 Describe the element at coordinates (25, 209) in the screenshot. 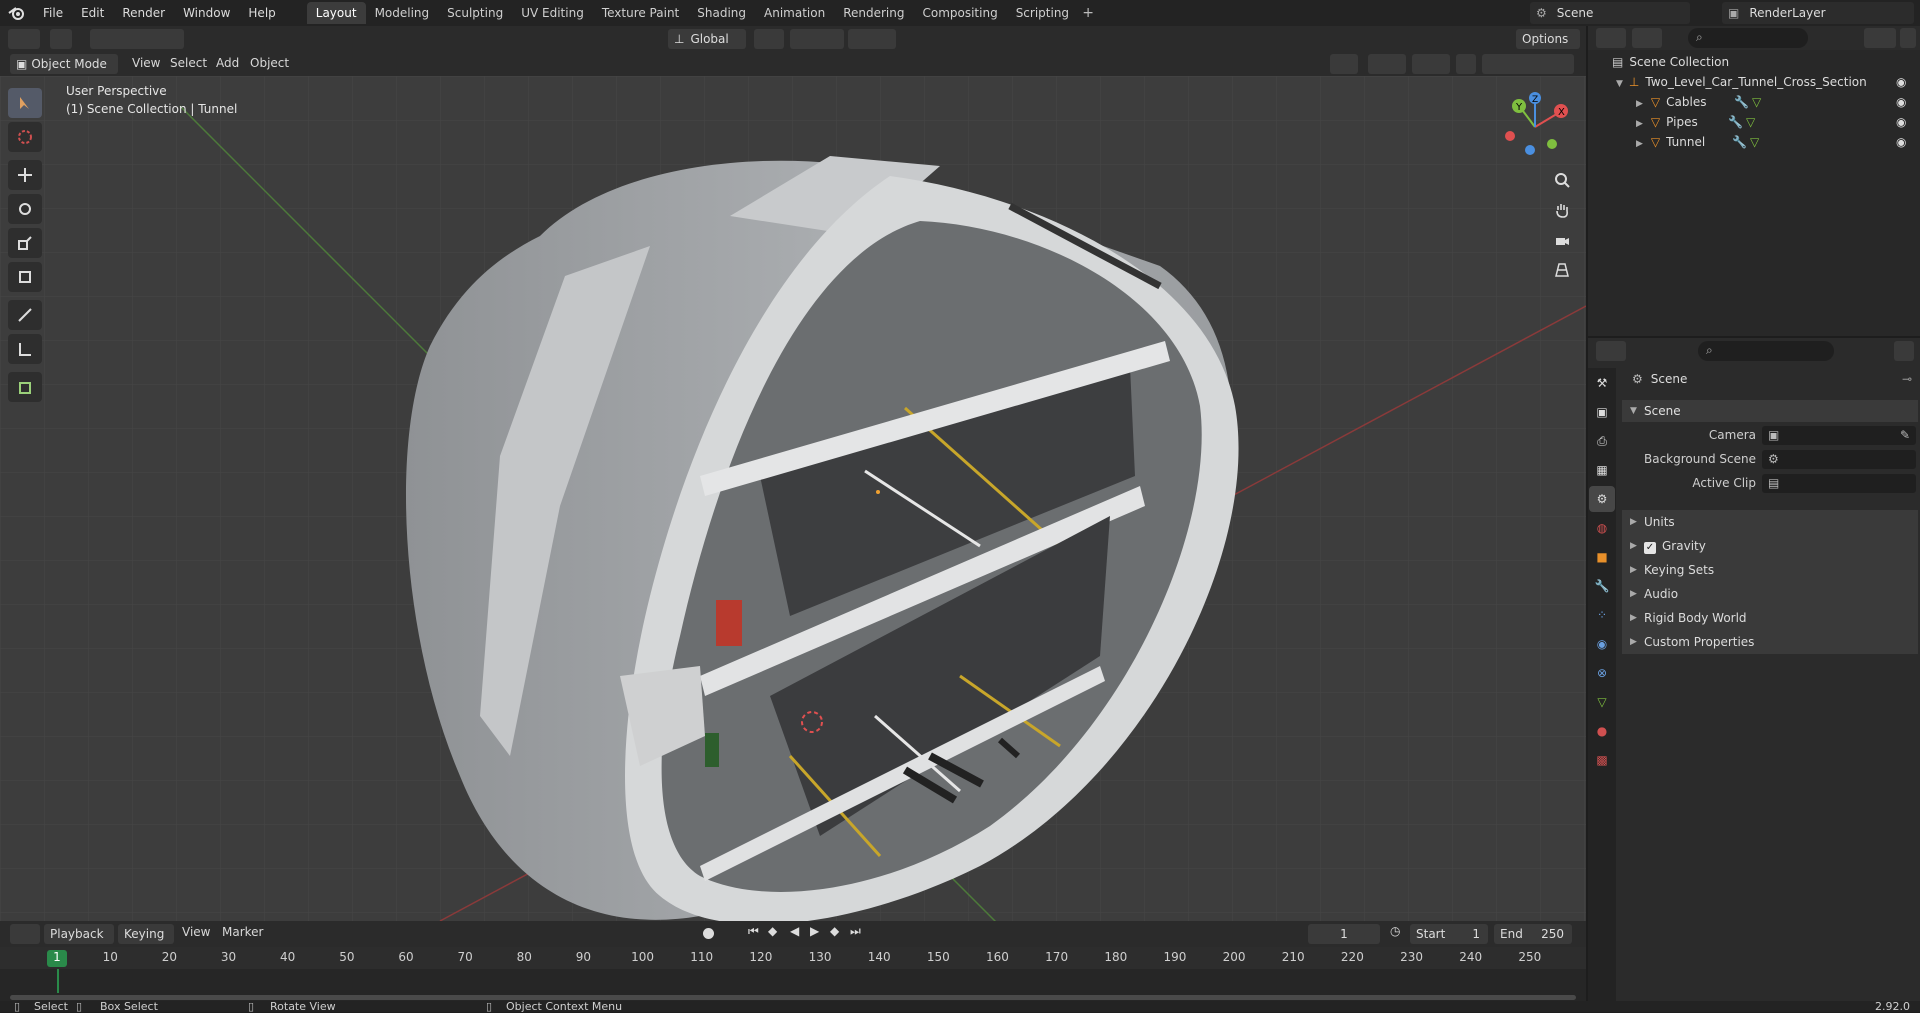

I see `rotate-icon` at that location.